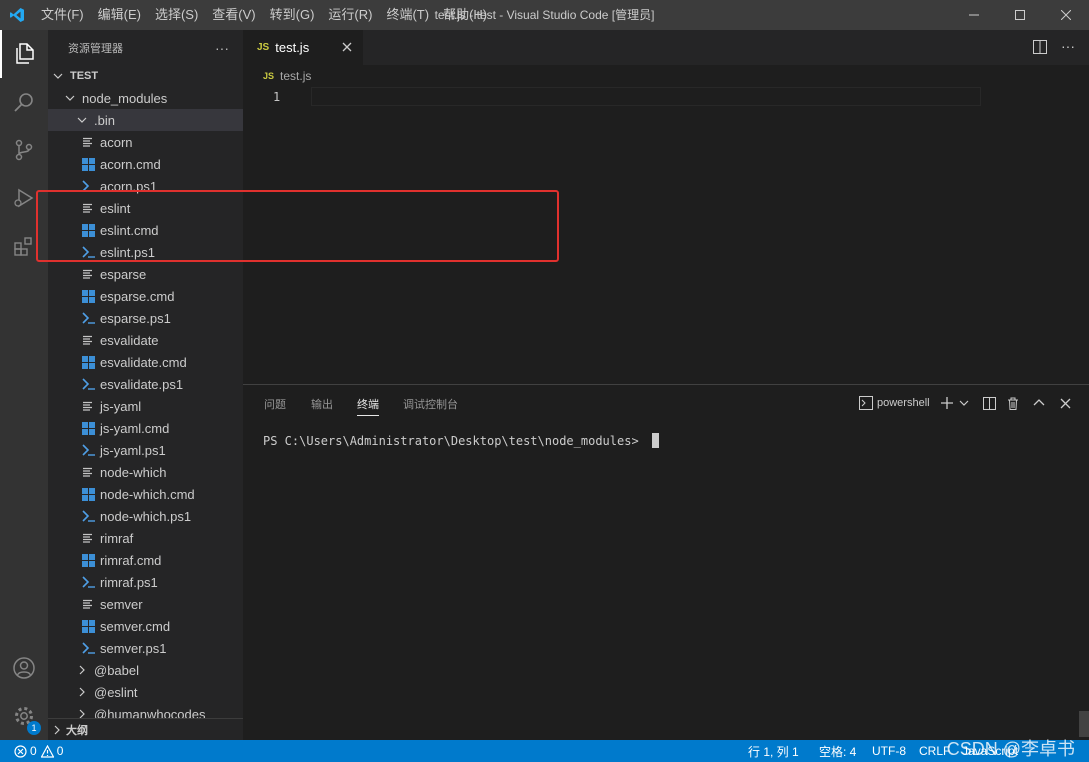 Image resolution: width=1089 pixels, height=762 pixels. I want to click on settings-button: 1, so click(24, 716).